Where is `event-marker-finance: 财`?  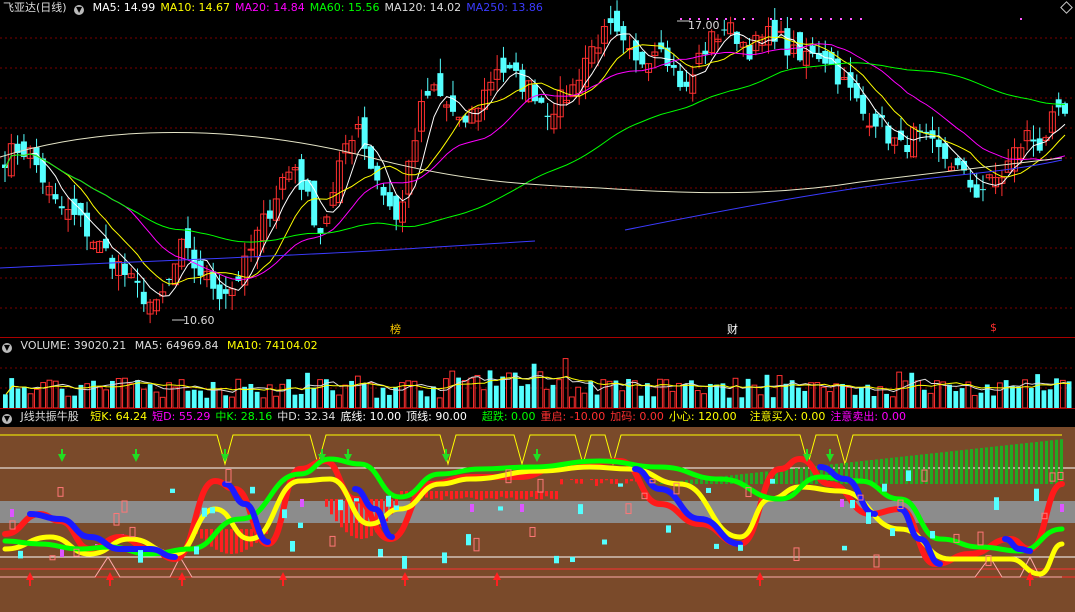
event-marker-finance: 财 is located at coordinates (732, 329).